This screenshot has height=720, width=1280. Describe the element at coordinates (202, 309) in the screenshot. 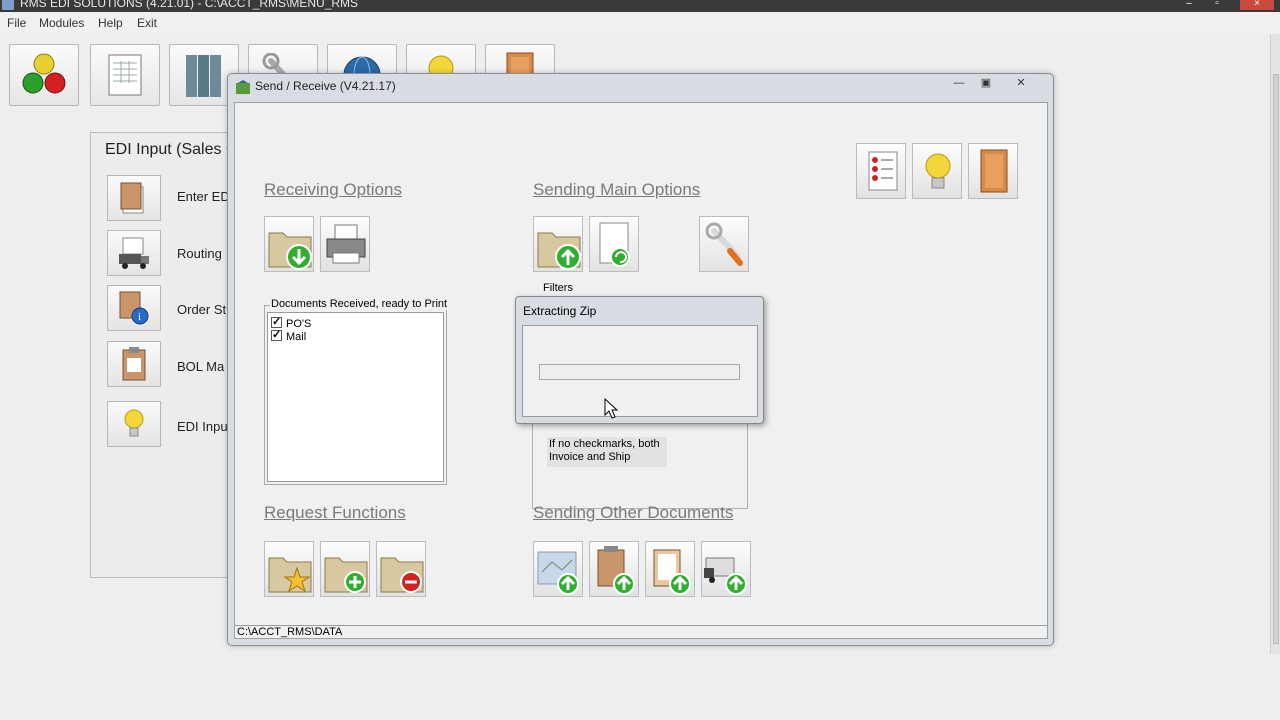

I see `order-status-label: Order St` at that location.